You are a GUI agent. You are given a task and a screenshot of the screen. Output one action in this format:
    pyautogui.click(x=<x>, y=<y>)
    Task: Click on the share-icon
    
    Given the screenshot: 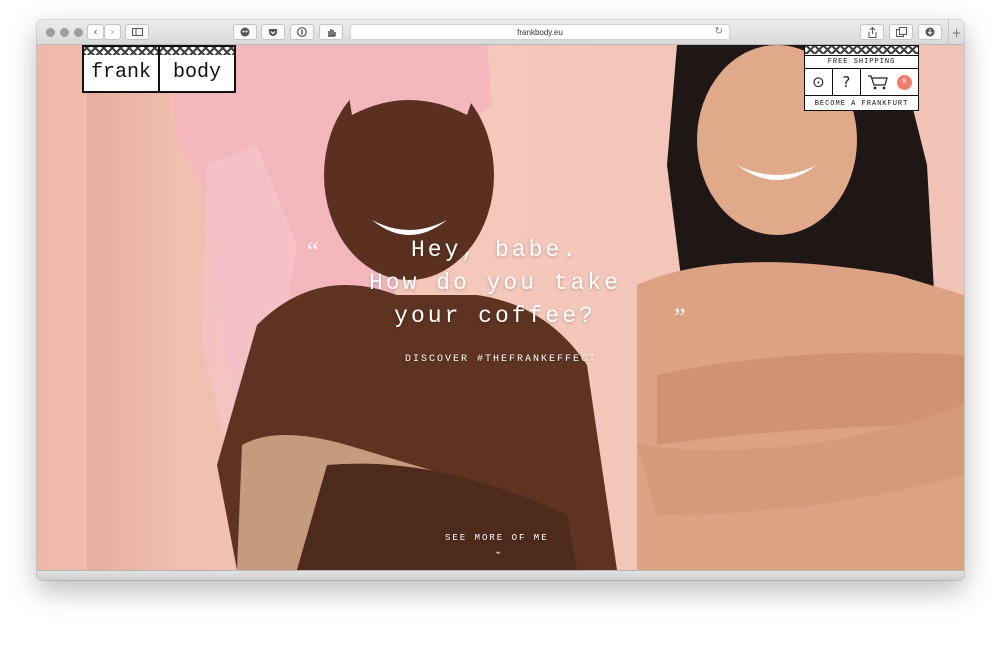 What is the action you would take?
    pyautogui.click(x=872, y=32)
    